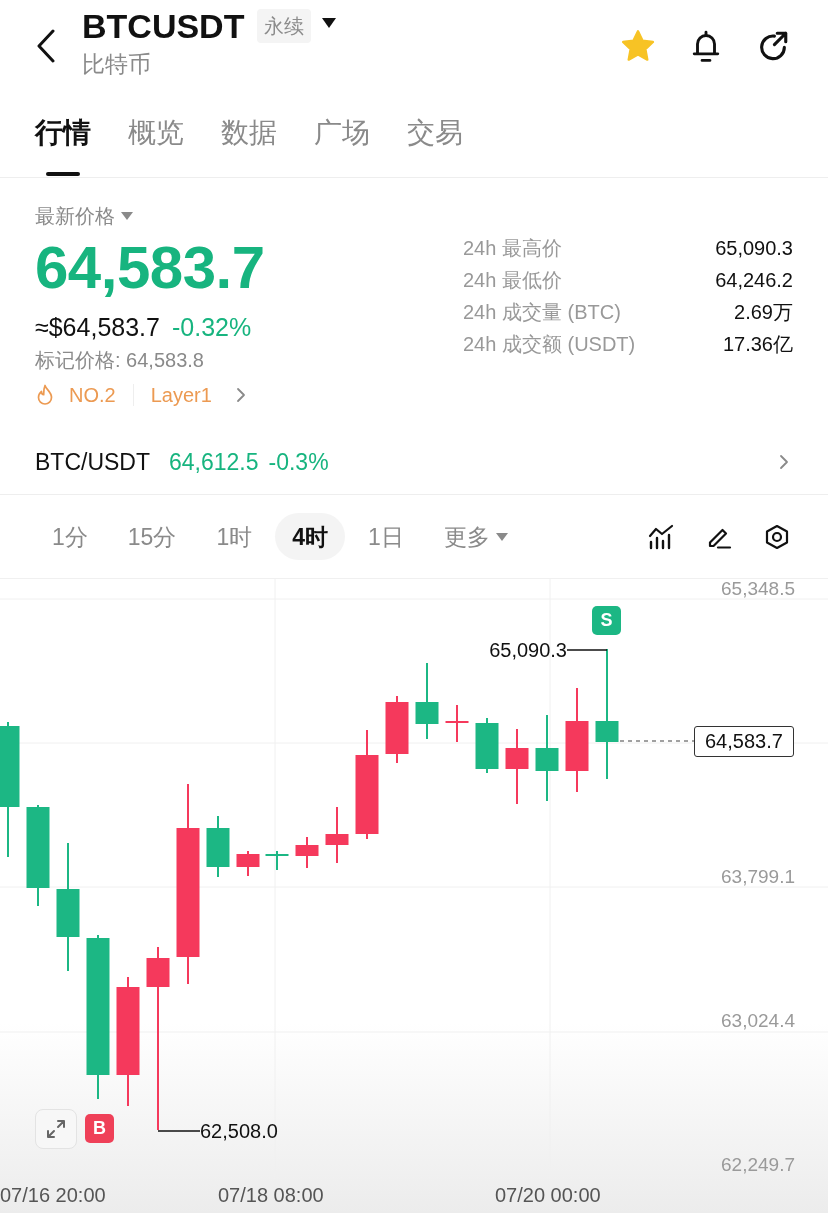 The height and width of the screenshot is (1215, 828). I want to click on stat-label: 24h 成交额 (USDT), so click(549, 344).